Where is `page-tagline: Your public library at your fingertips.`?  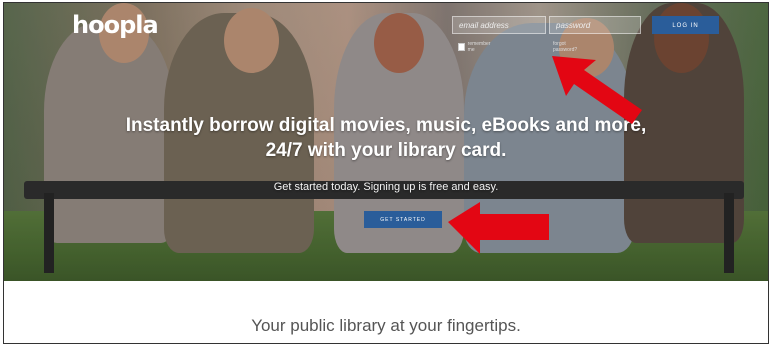
page-tagline: Your public library at your fingertips. is located at coordinates (386, 325).